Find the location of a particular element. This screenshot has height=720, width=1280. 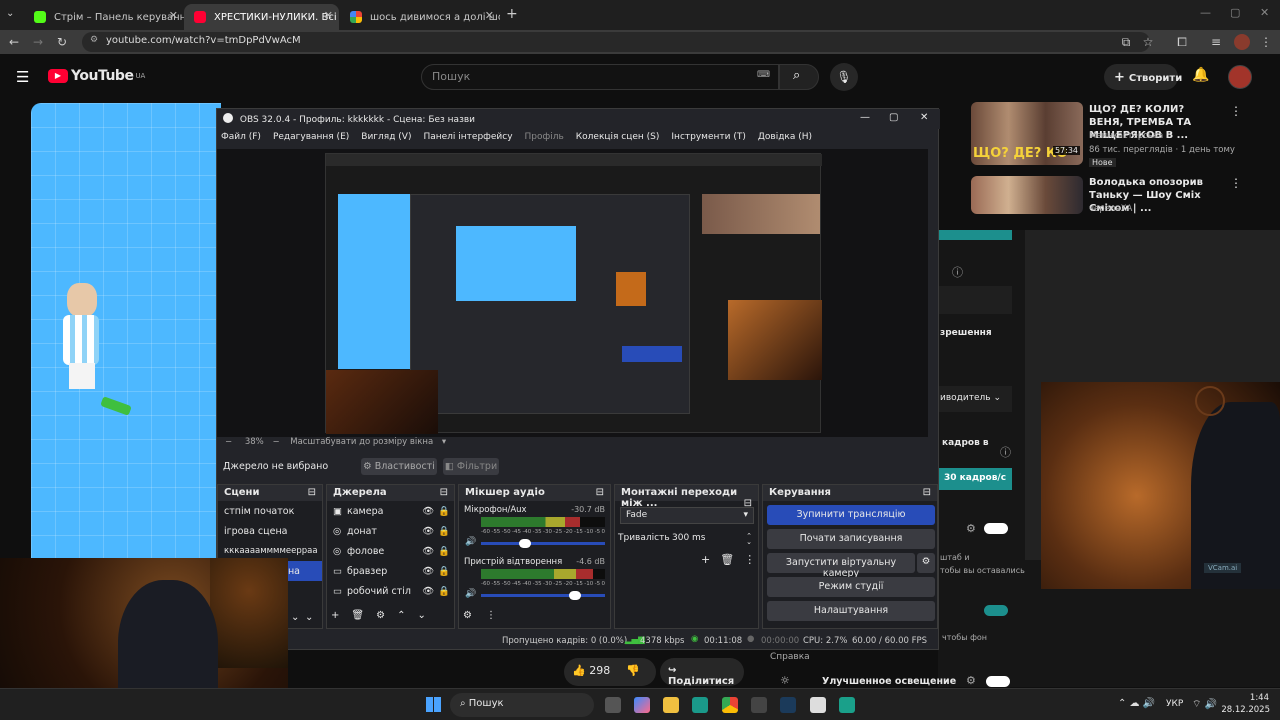

filters-button: ◧ Фільтри is located at coordinates (471, 466).